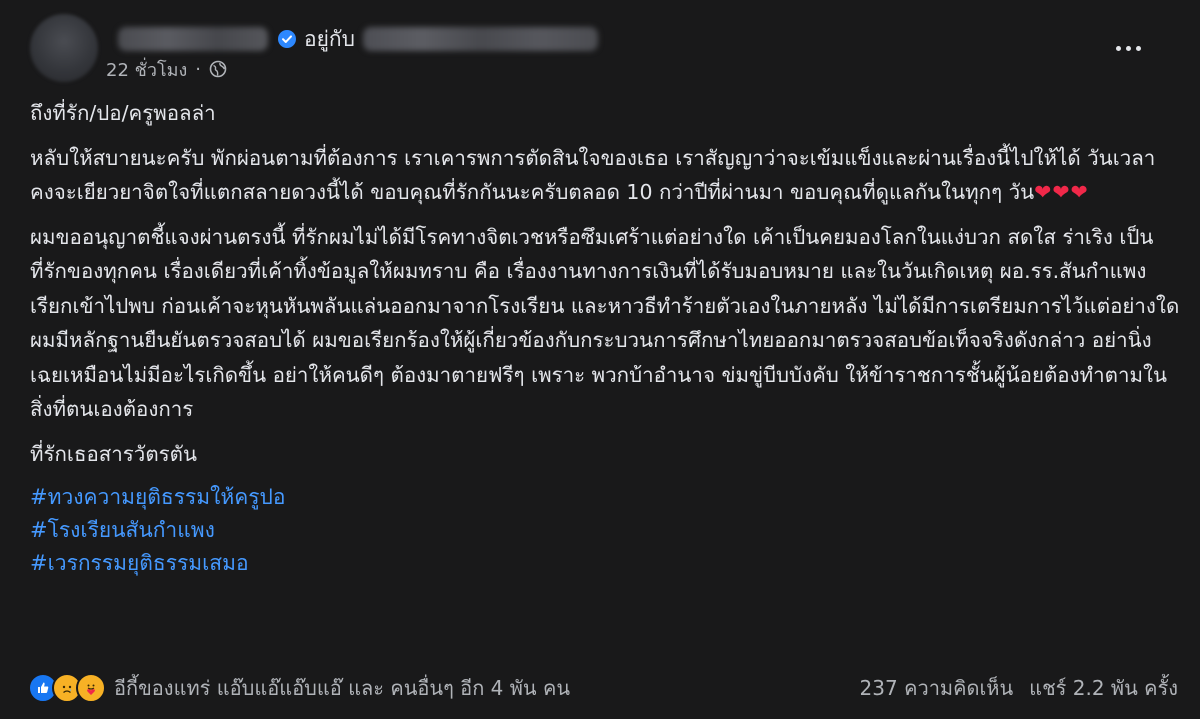 The width and height of the screenshot is (1200, 719). I want to click on post-meta: 22 ชั่วโมง ·, so click(166, 69).